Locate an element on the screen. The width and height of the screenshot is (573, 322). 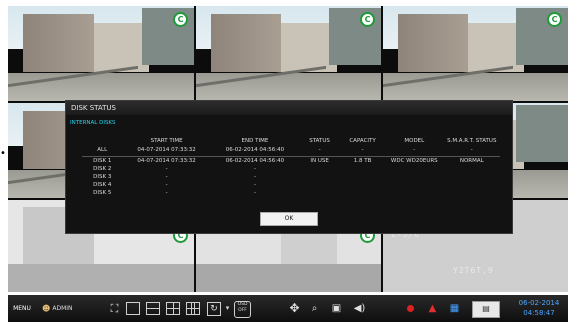
user-indicator: ☻ ADMIN is located at coordinates (60, 308).